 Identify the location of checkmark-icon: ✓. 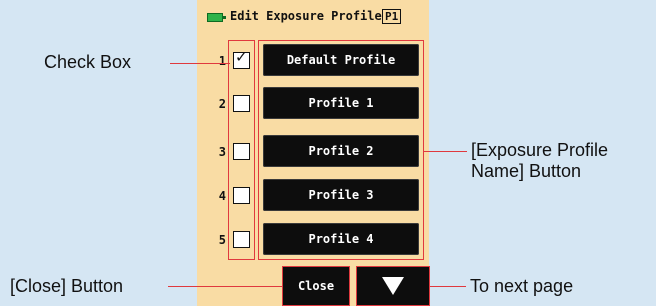
(241, 57).